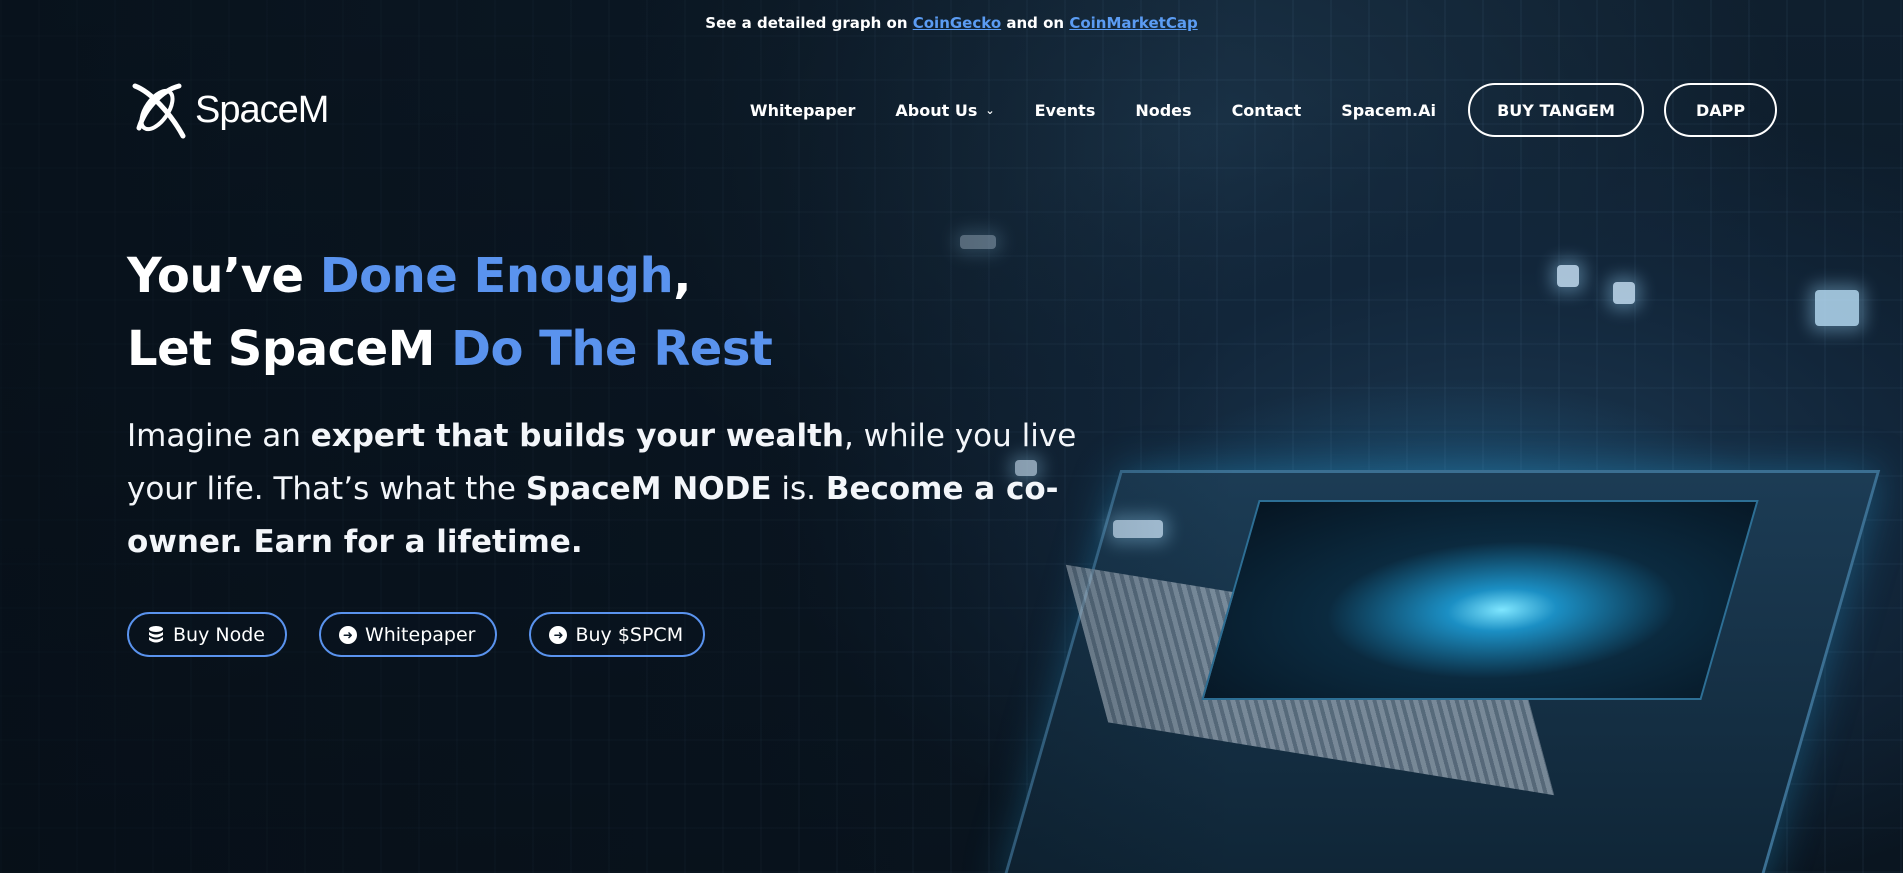  I want to click on coingecko-link: CoinGecko, so click(957, 23).